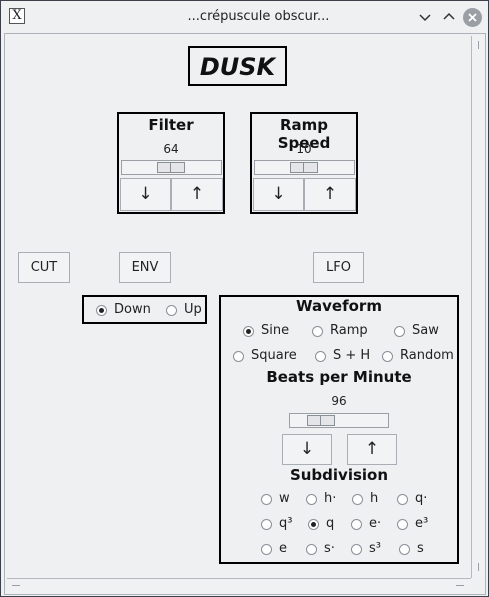 This screenshot has width=489, height=597. I want to click on bpm-down-button: ↓, so click(307, 449).